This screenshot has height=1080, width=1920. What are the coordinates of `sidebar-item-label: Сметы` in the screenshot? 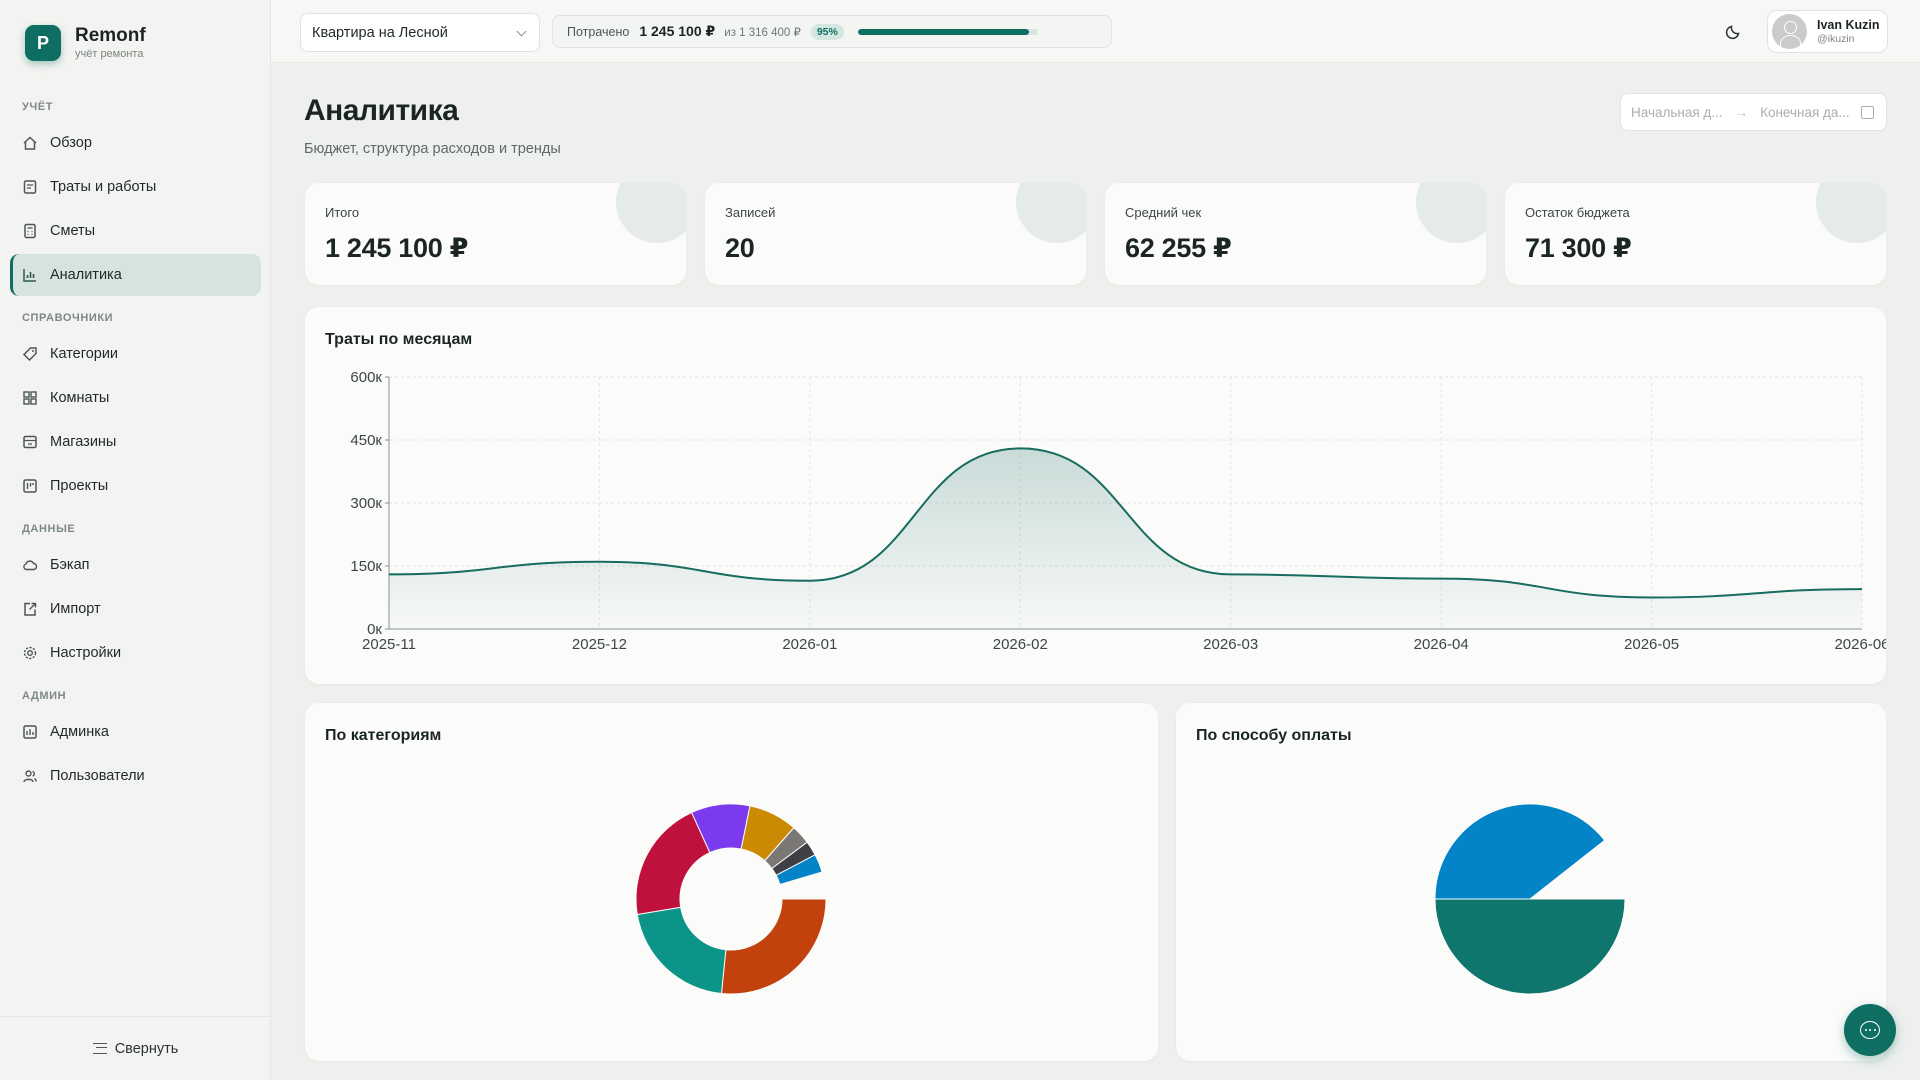 It's located at (73, 231).